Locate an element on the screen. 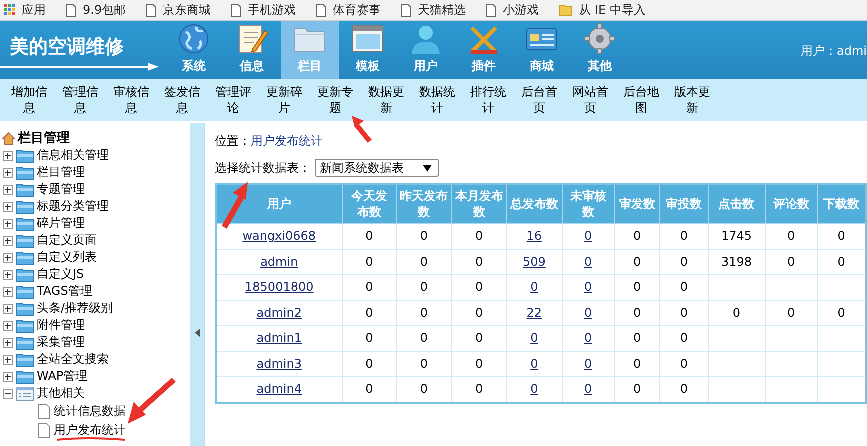 This screenshot has width=867, height=446. nav-tab: 用户 is located at coordinates (426, 50).